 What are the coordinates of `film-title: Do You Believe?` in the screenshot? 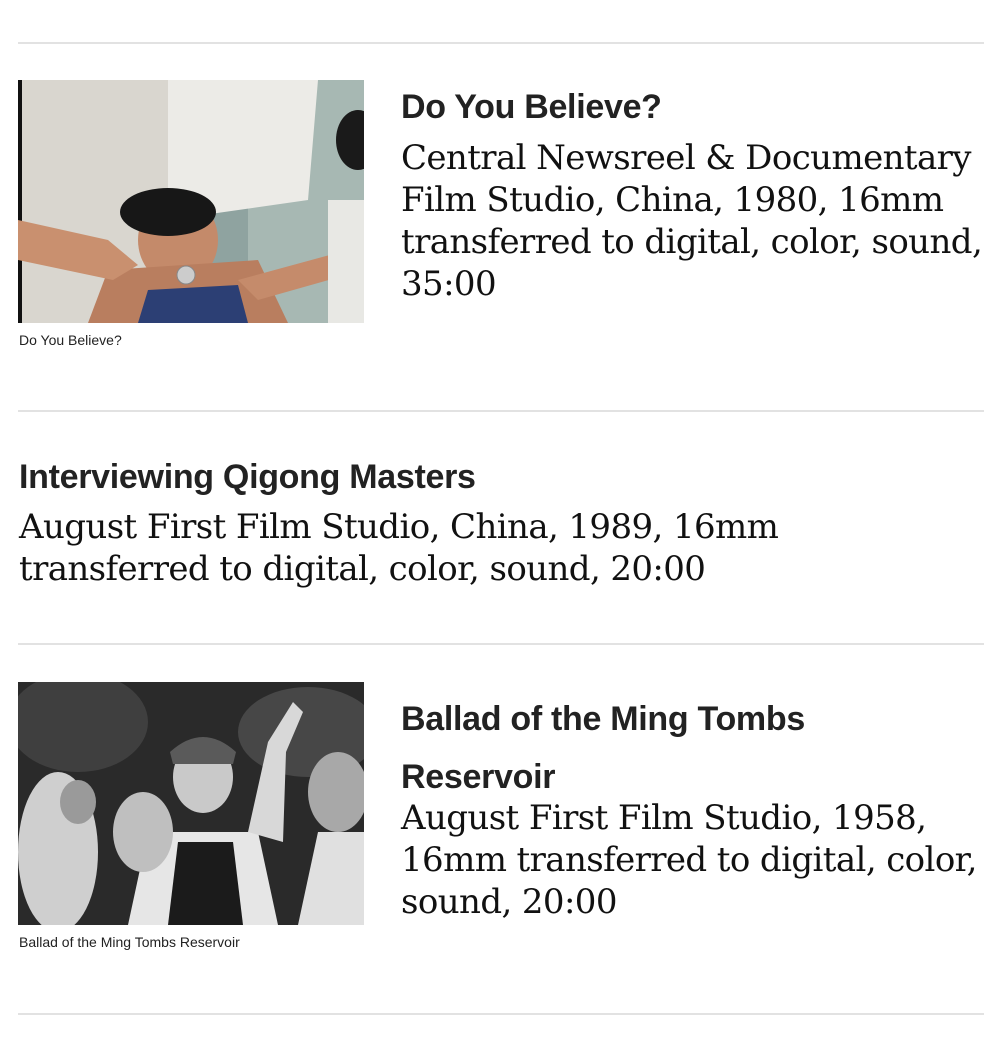 It's located at (531, 107).